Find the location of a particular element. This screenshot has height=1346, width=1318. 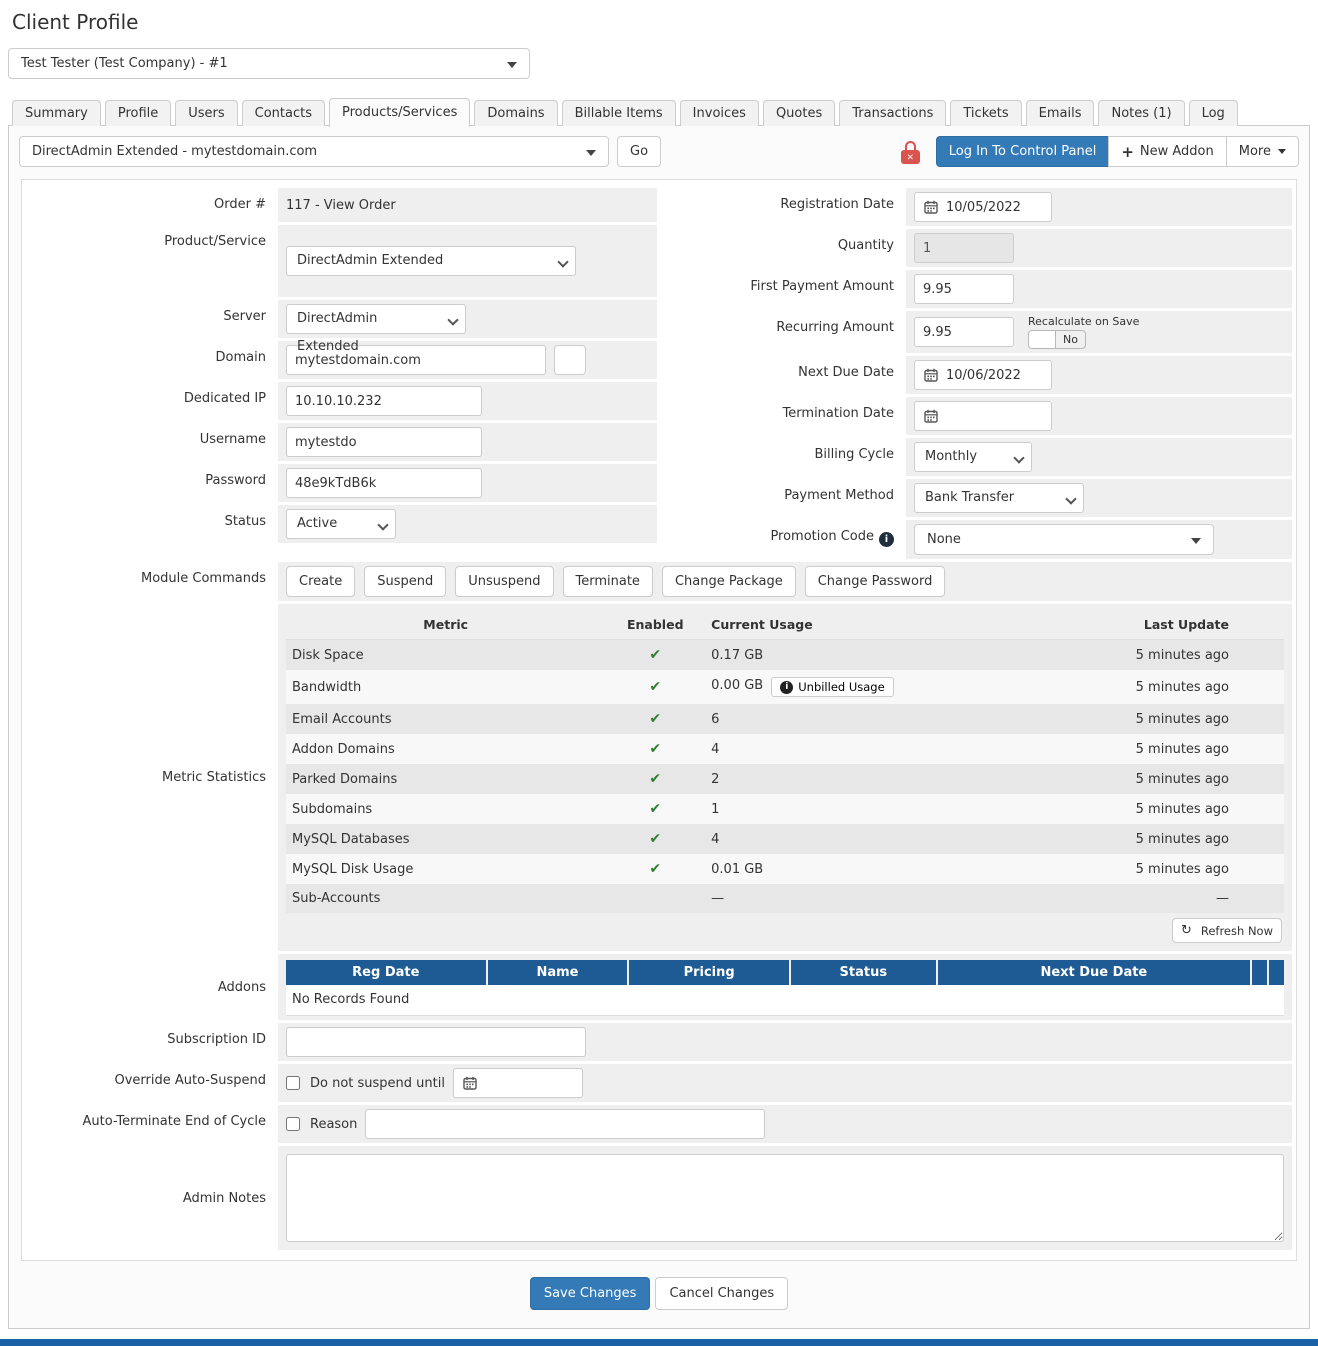

toggle-state: No is located at coordinates (1070, 339).